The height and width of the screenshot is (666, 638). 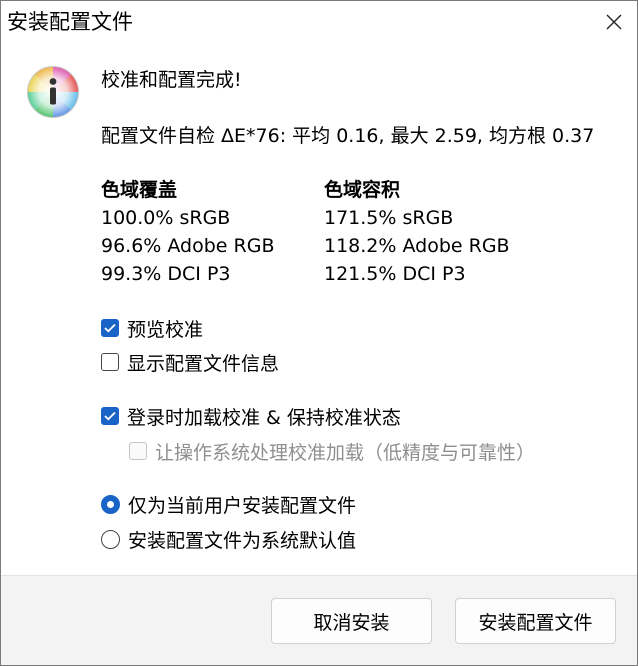 I want to click on headline: 校准和配置完成!, so click(x=171, y=80).